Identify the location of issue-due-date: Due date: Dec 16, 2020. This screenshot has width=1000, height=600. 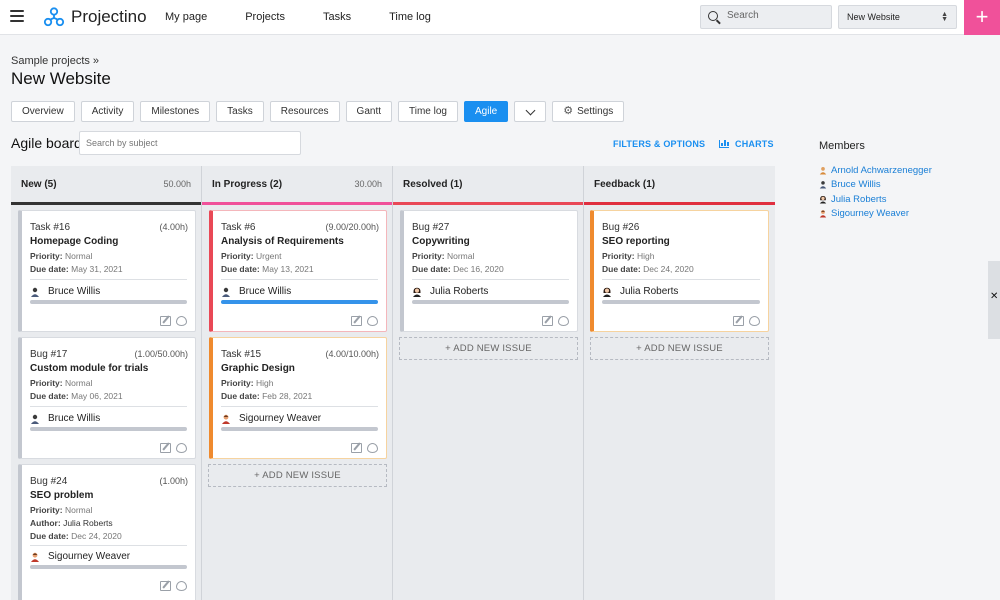
(458, 269).